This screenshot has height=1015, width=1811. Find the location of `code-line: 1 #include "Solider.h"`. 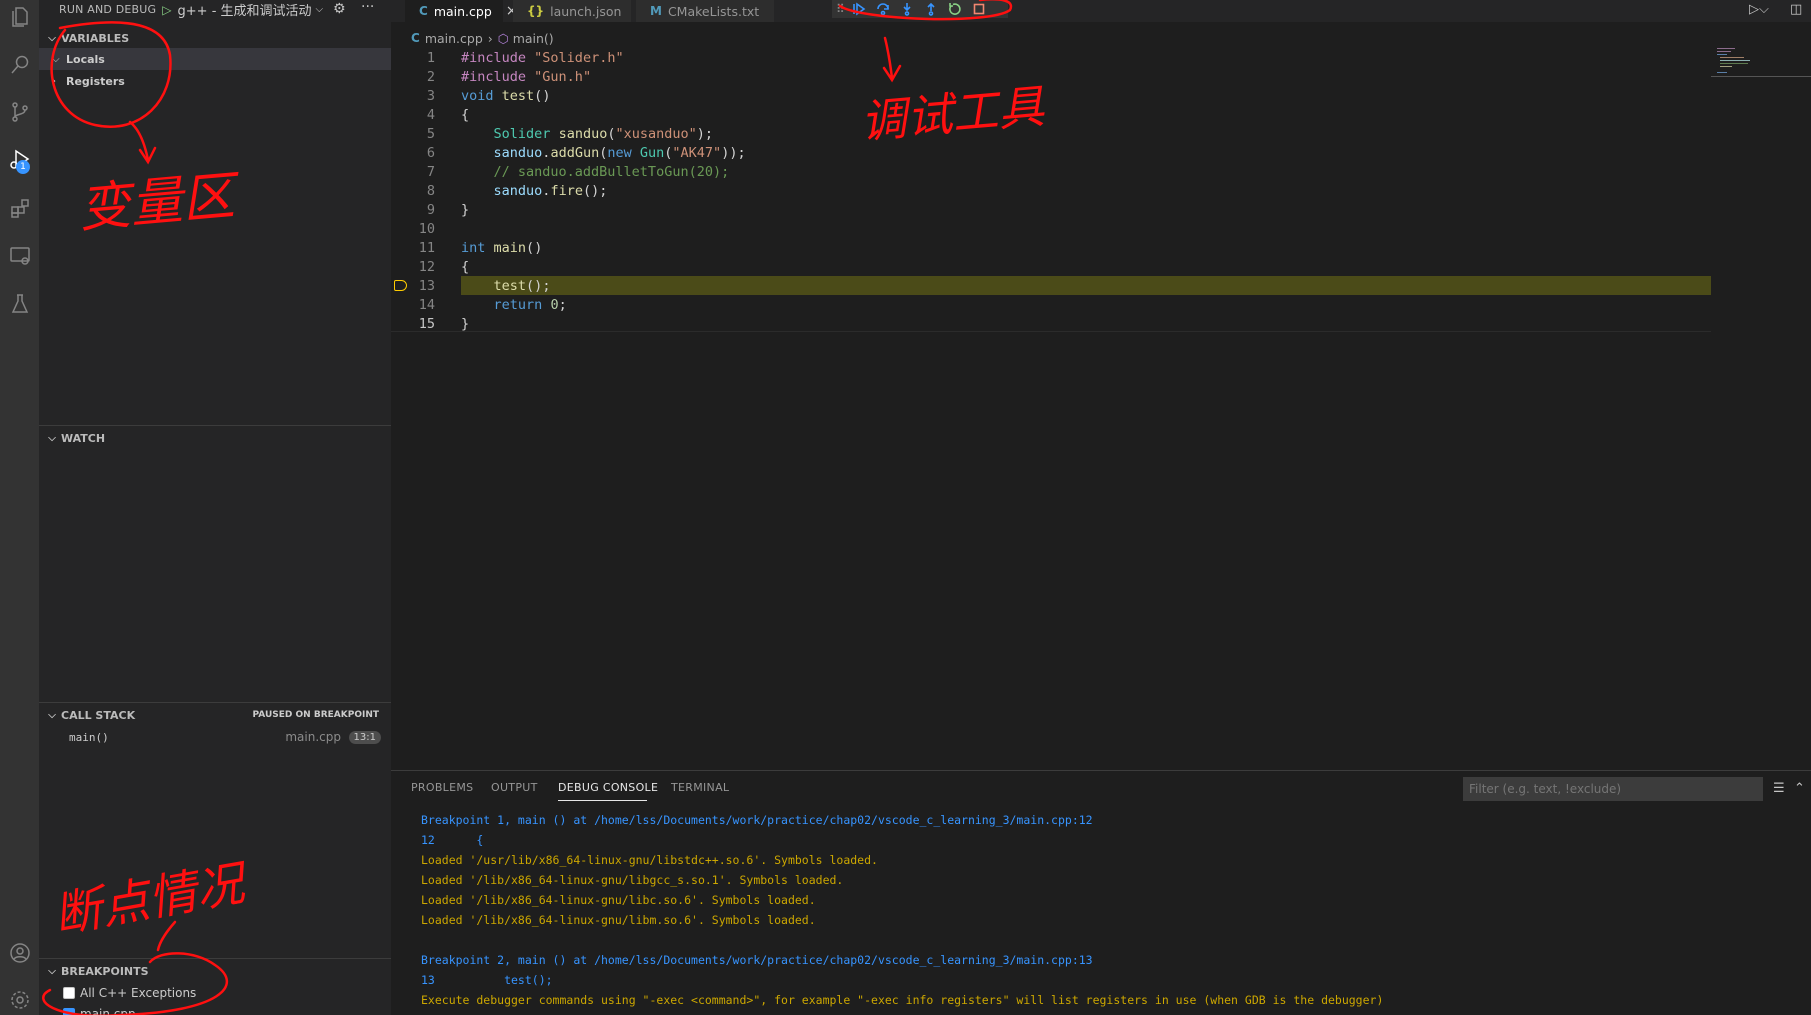

code-line: 1 #include "Solider.h" is located at coordinates (1051, 57).